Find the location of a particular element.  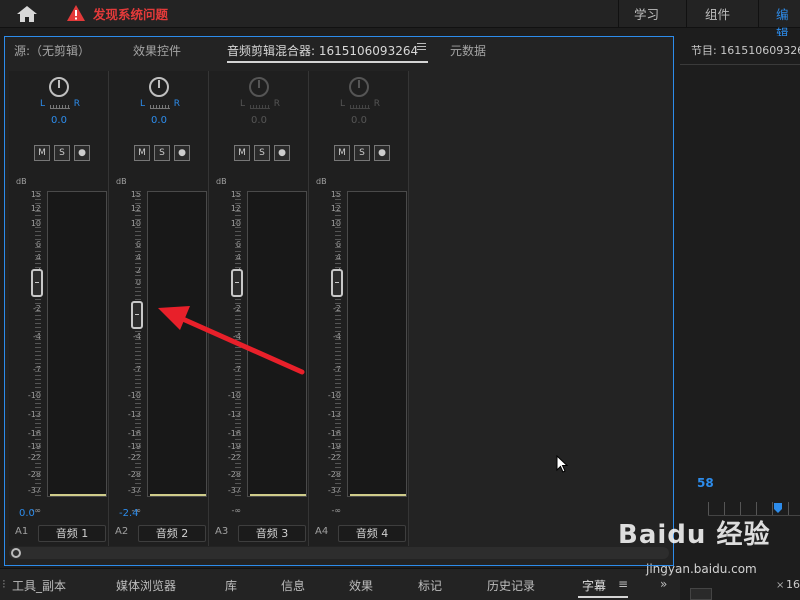

workspace-learn-tab: 学习 is located at coordinates (646, 13).